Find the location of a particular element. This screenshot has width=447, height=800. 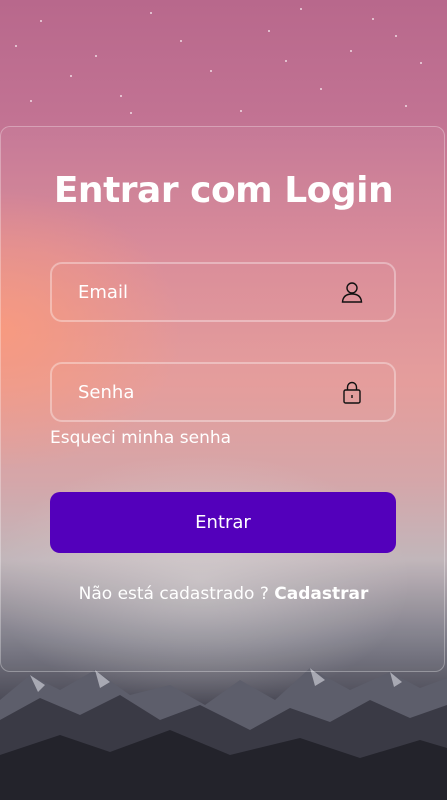

password-field-container is located at coordinates (223, 392).